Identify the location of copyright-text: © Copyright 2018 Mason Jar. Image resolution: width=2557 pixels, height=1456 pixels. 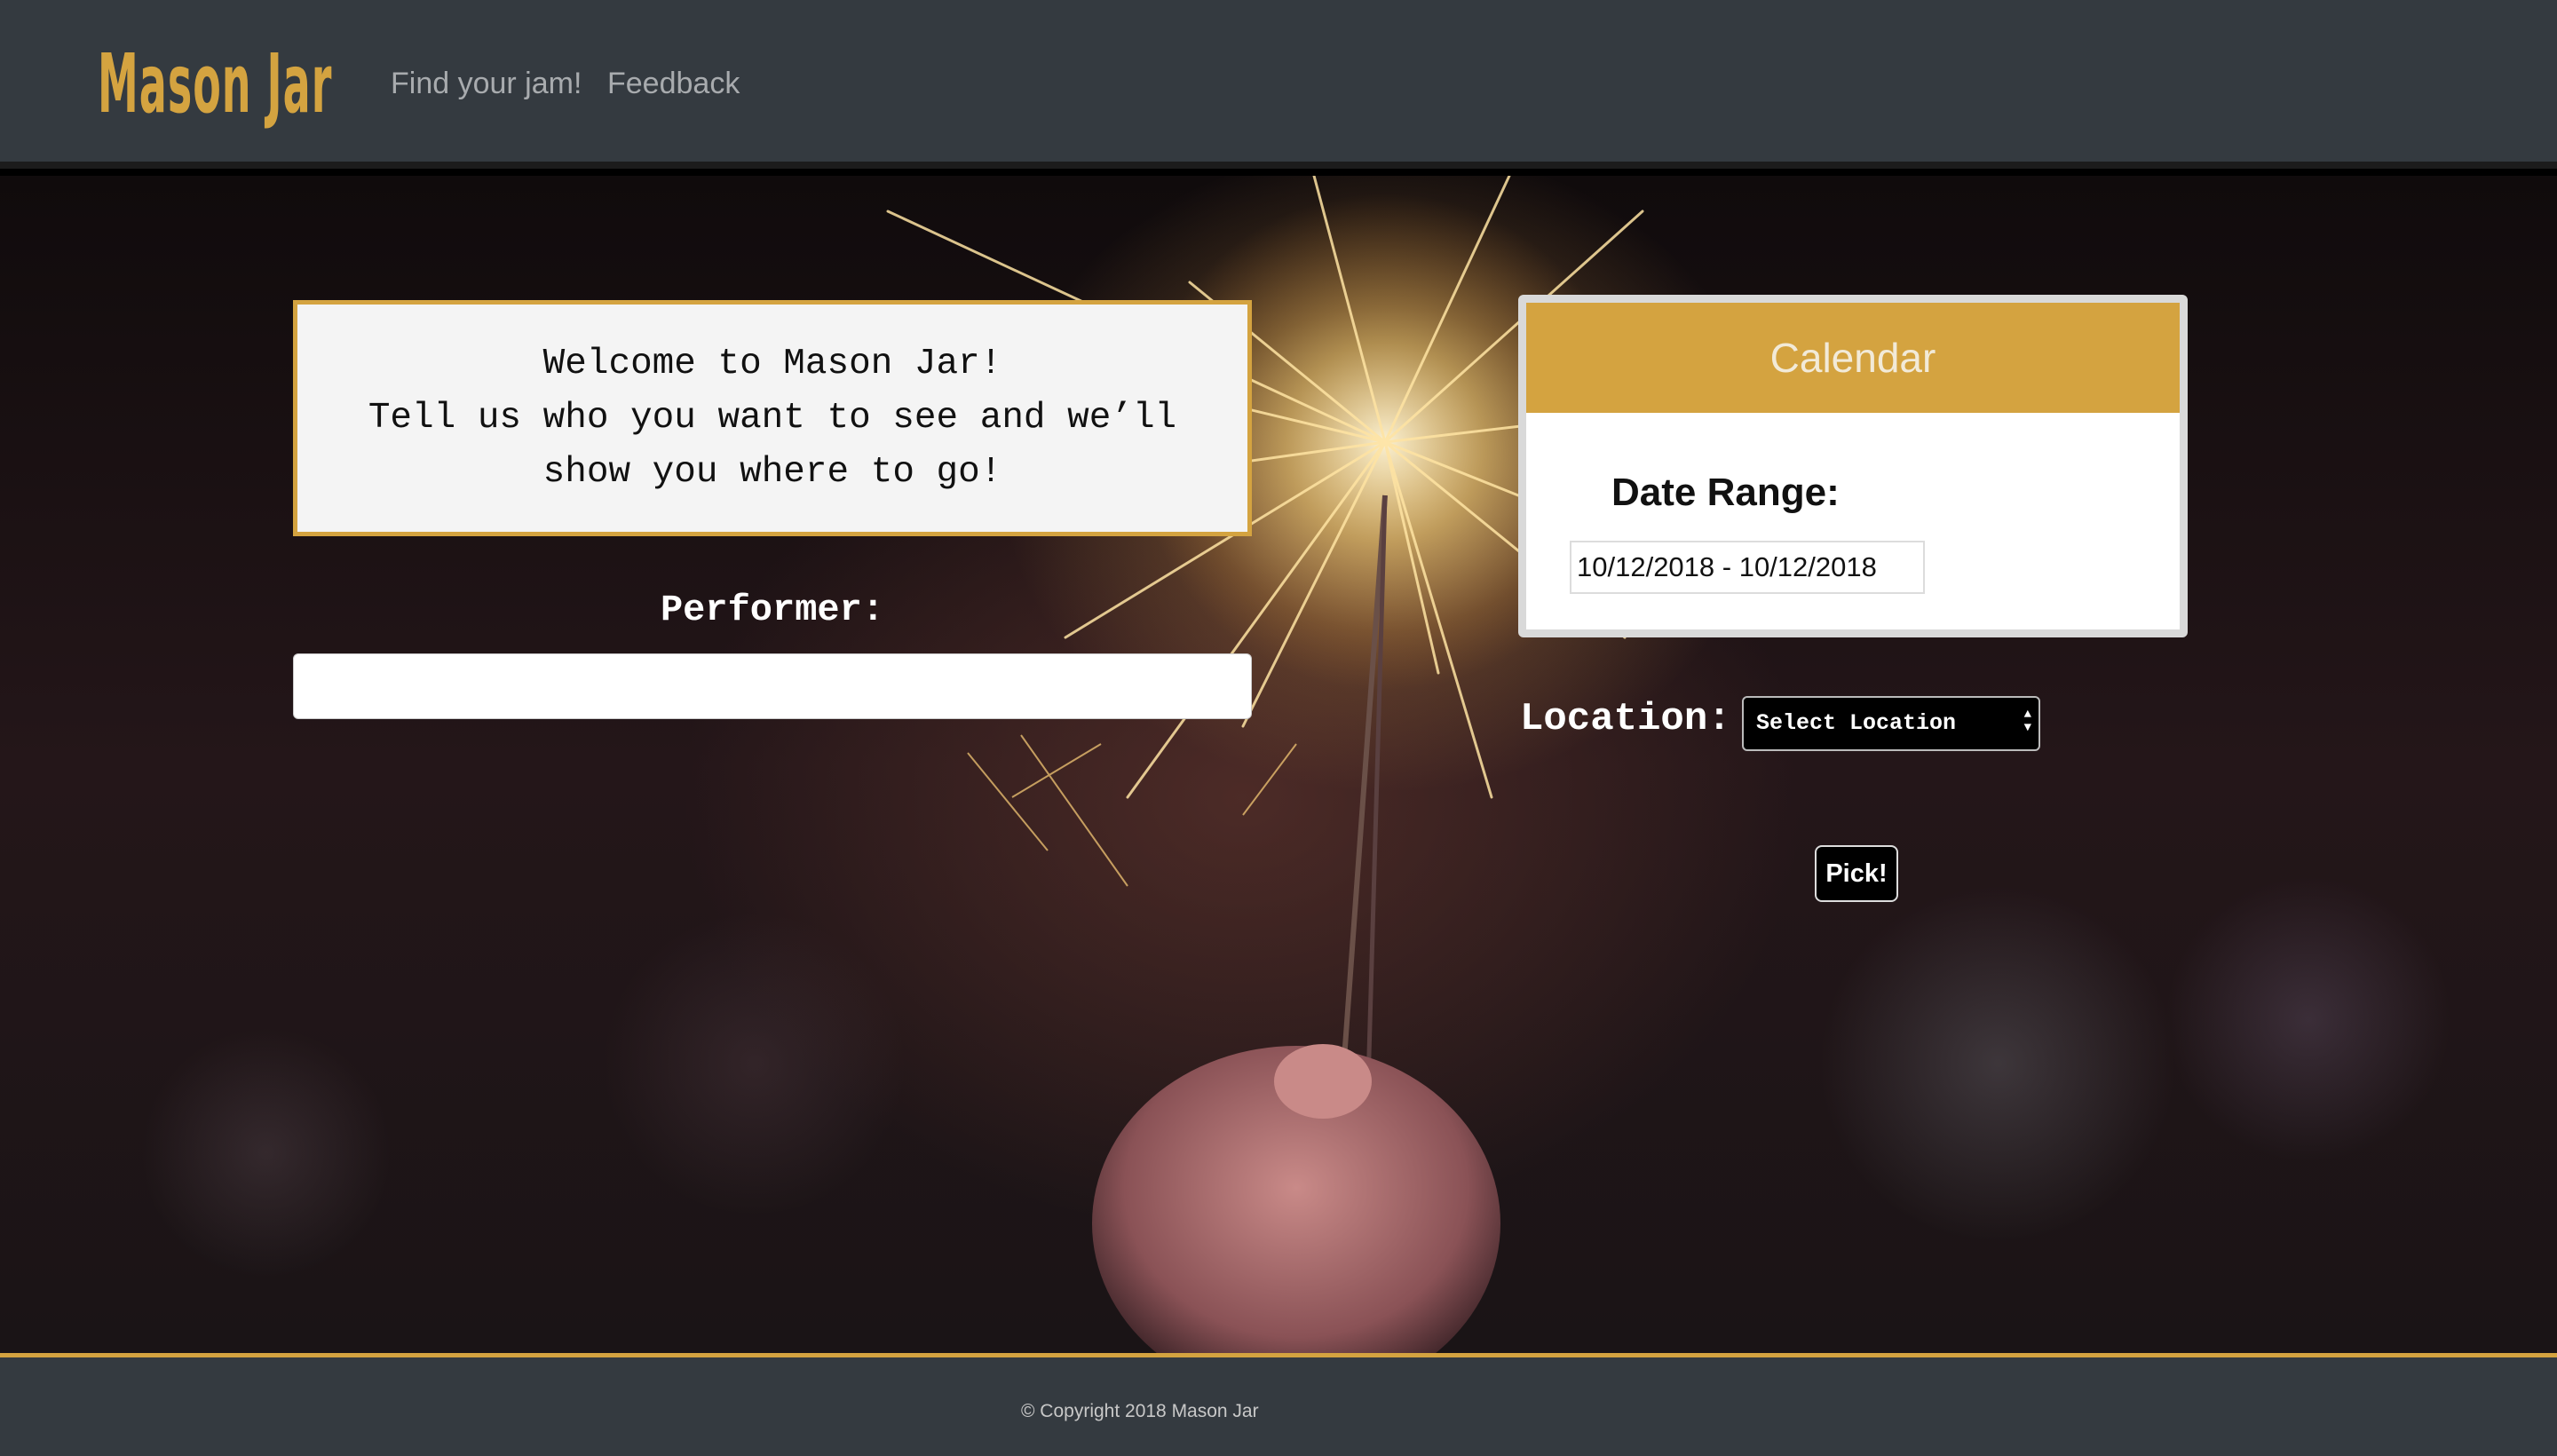
(1140, 1411).